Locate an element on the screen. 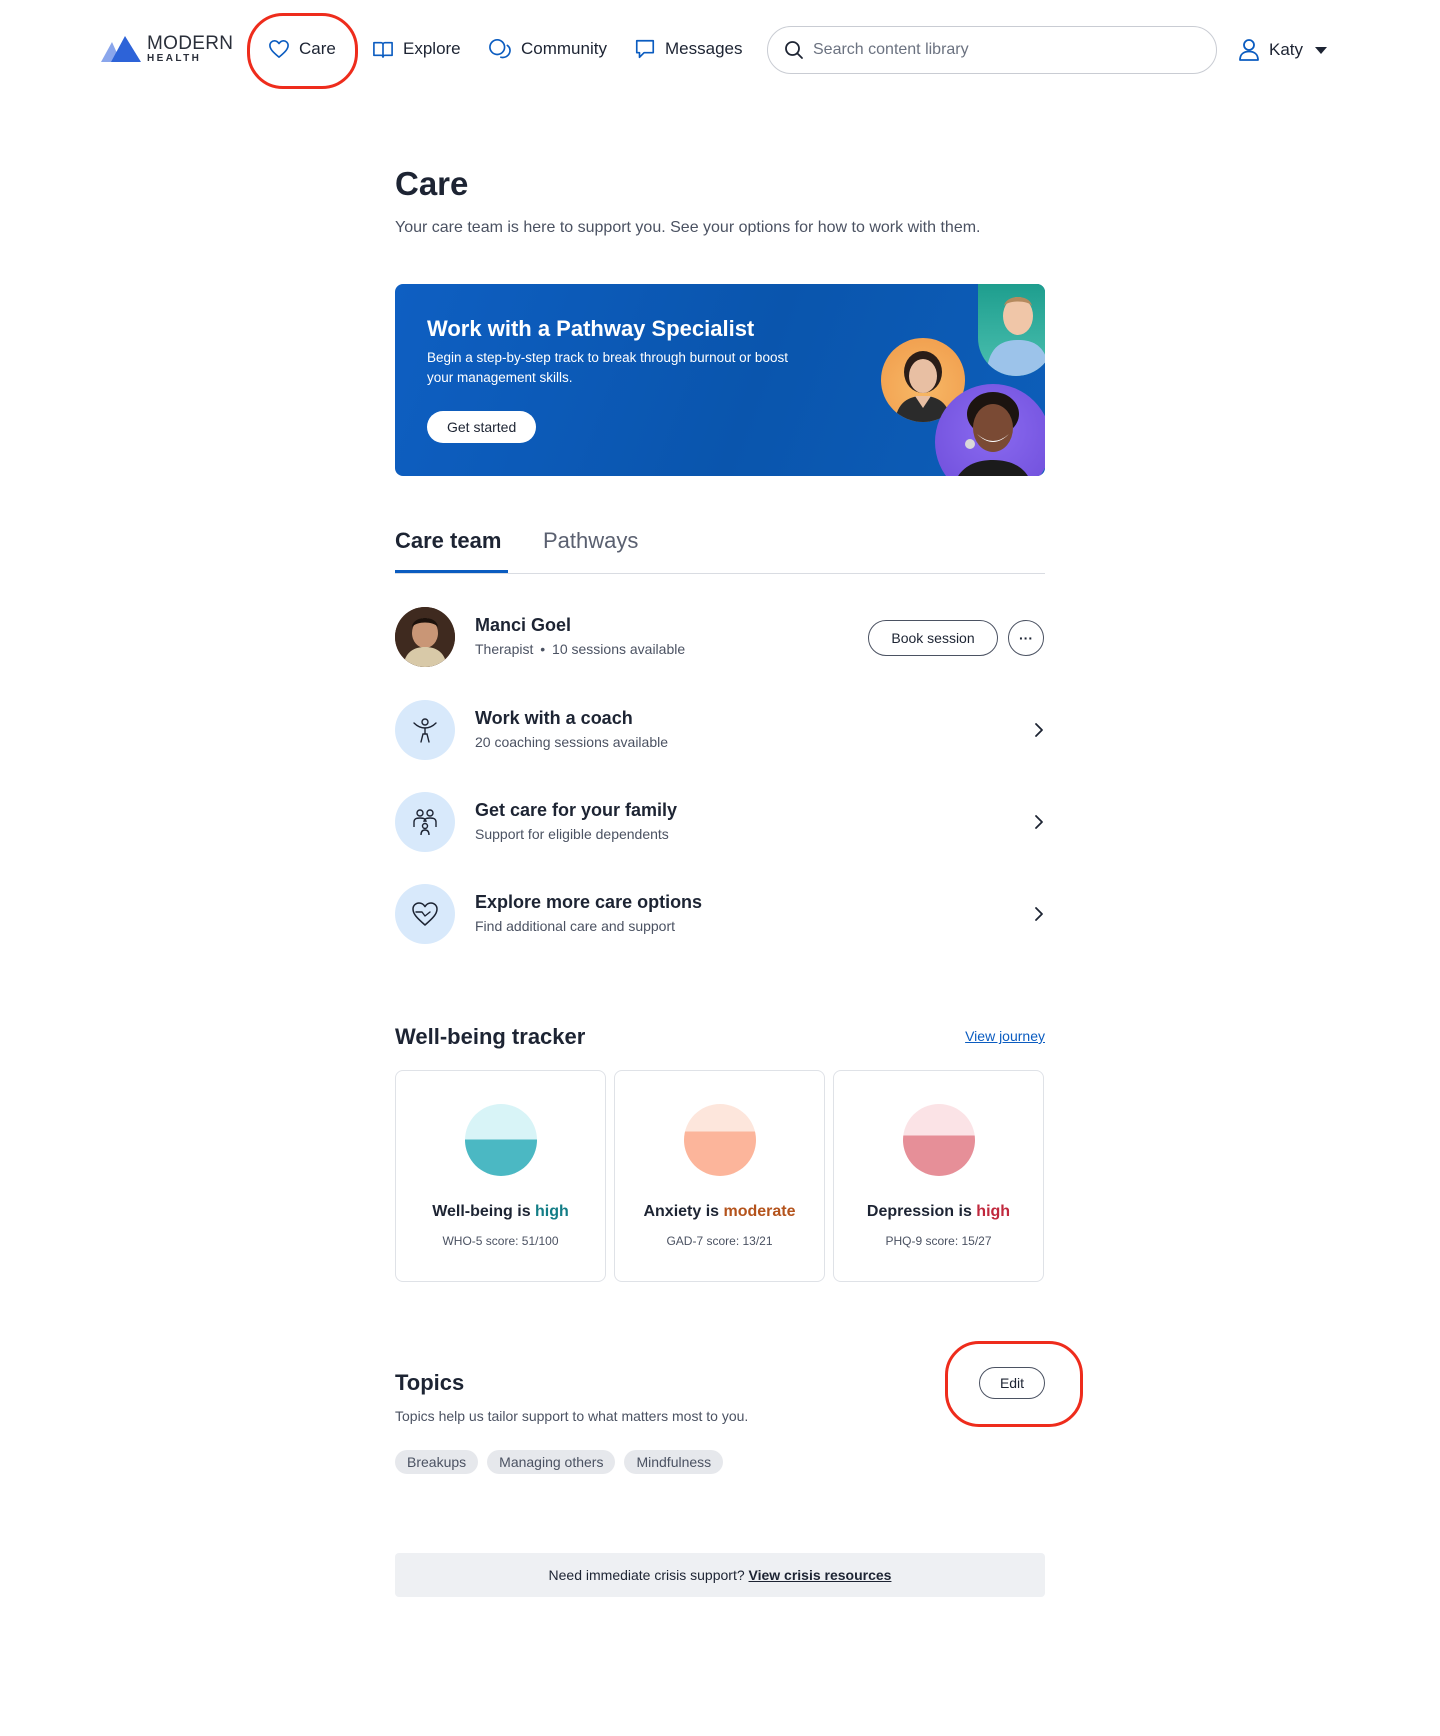 The image size is (1440, 1736). search-box is located at coordinates (992, 50).